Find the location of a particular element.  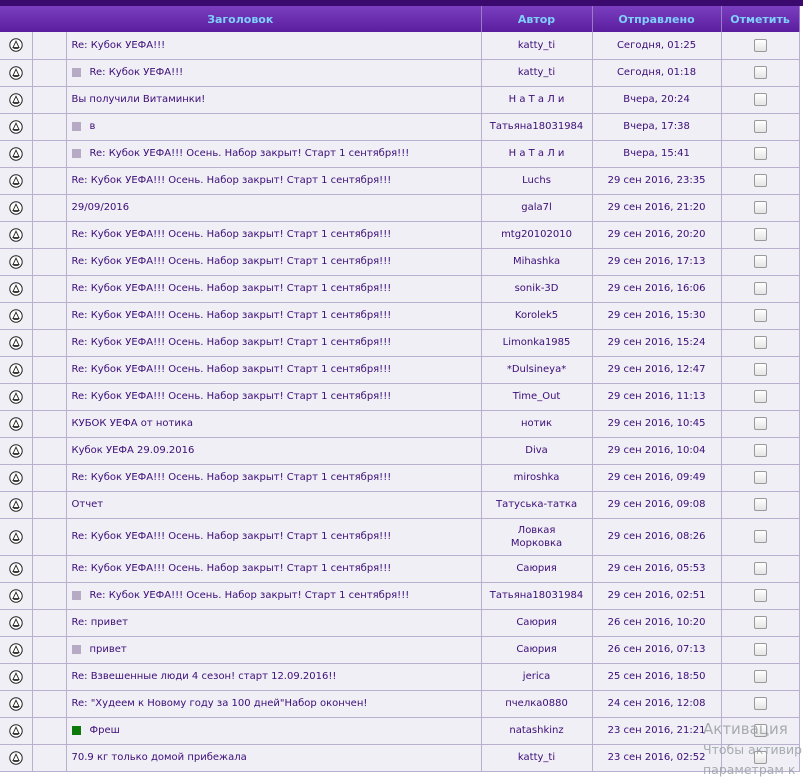

message-title-link: Отчет is located at coordinates (88, 504).